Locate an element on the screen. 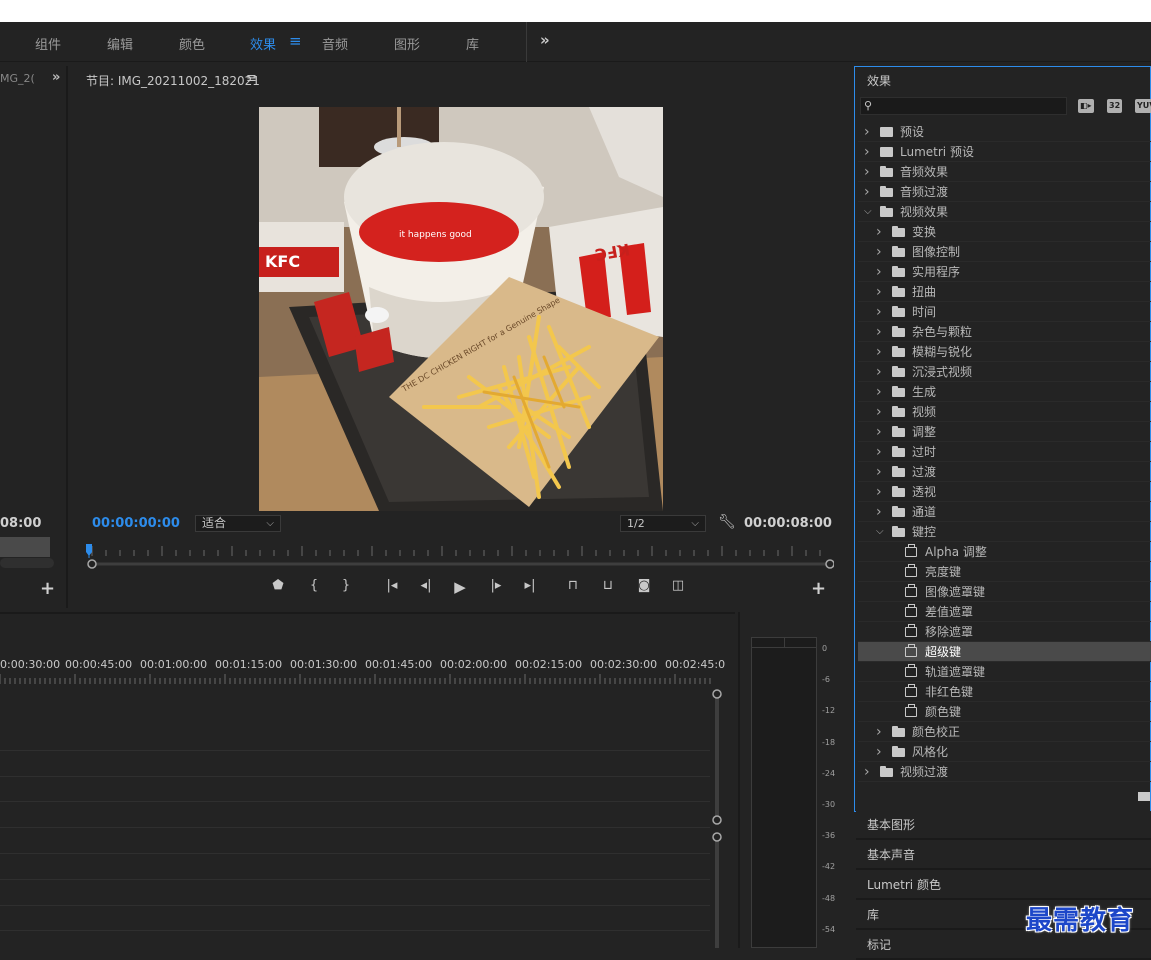 The width and height of the screenshot is (1151, 960). program-monitor-title: 节目: IMG_20211002_182021 is located at coordinates (173, 80).